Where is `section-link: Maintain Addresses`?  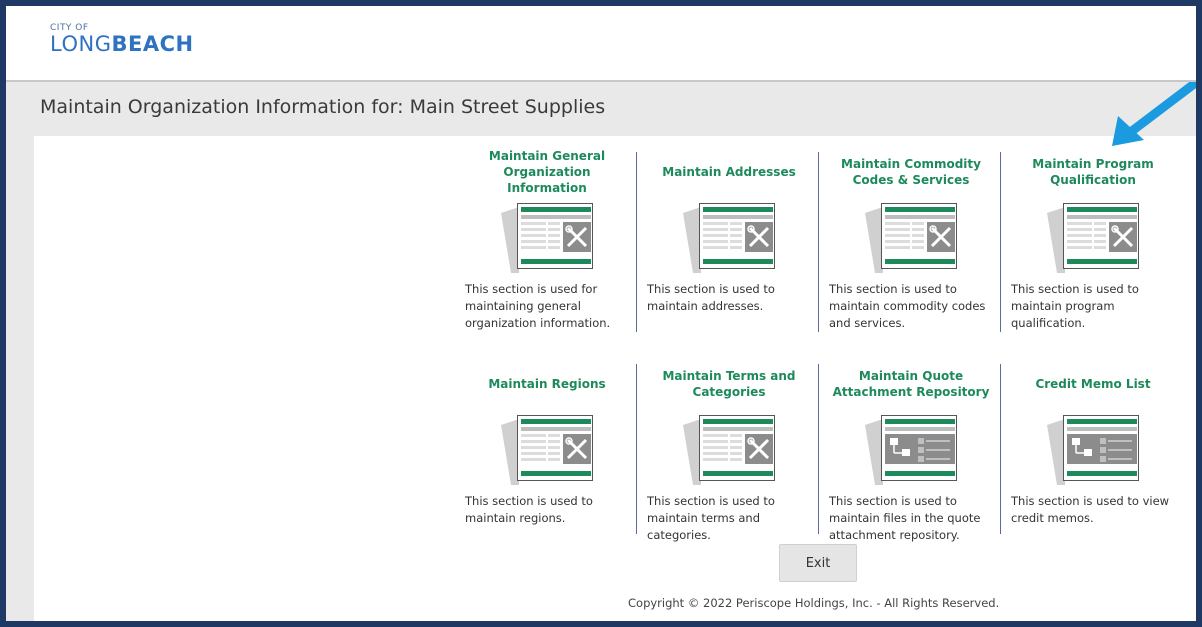 section-link: Maintain Addresses is located at coordinates (729, 171).